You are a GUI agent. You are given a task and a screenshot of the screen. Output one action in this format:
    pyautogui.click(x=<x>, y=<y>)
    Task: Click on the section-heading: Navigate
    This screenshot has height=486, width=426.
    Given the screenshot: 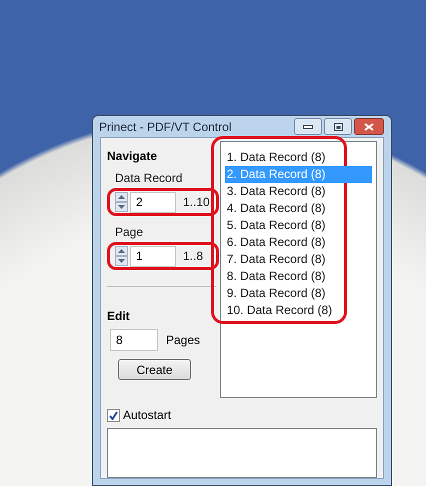 What is the action you would take?
    pyautogui.click(x=132, y=156)
    